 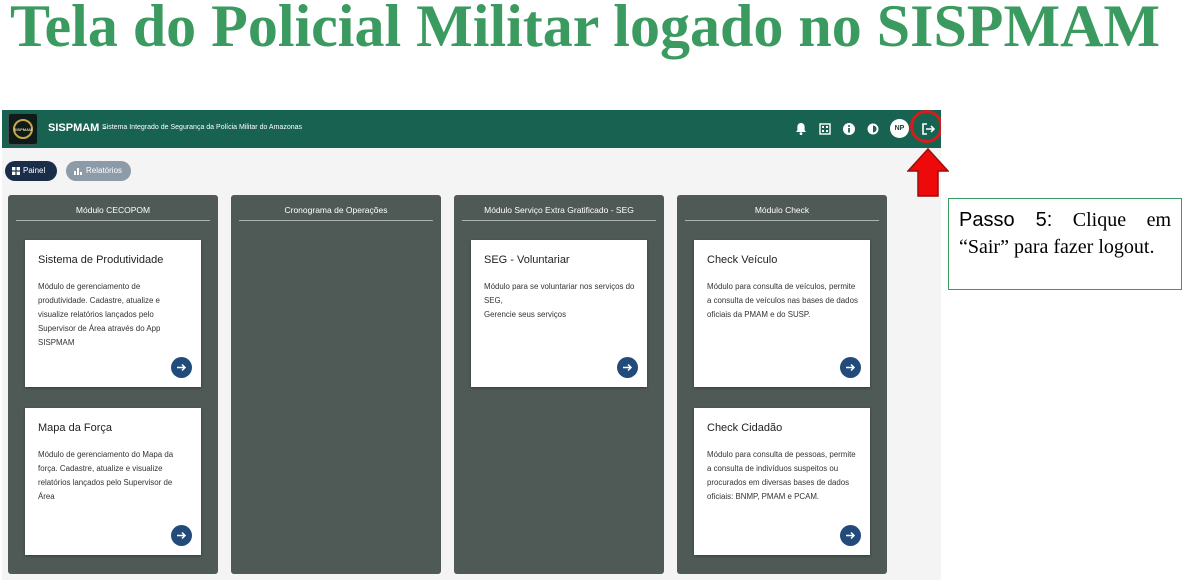 I want to click on grid-icon, so click(x=16, y=171).